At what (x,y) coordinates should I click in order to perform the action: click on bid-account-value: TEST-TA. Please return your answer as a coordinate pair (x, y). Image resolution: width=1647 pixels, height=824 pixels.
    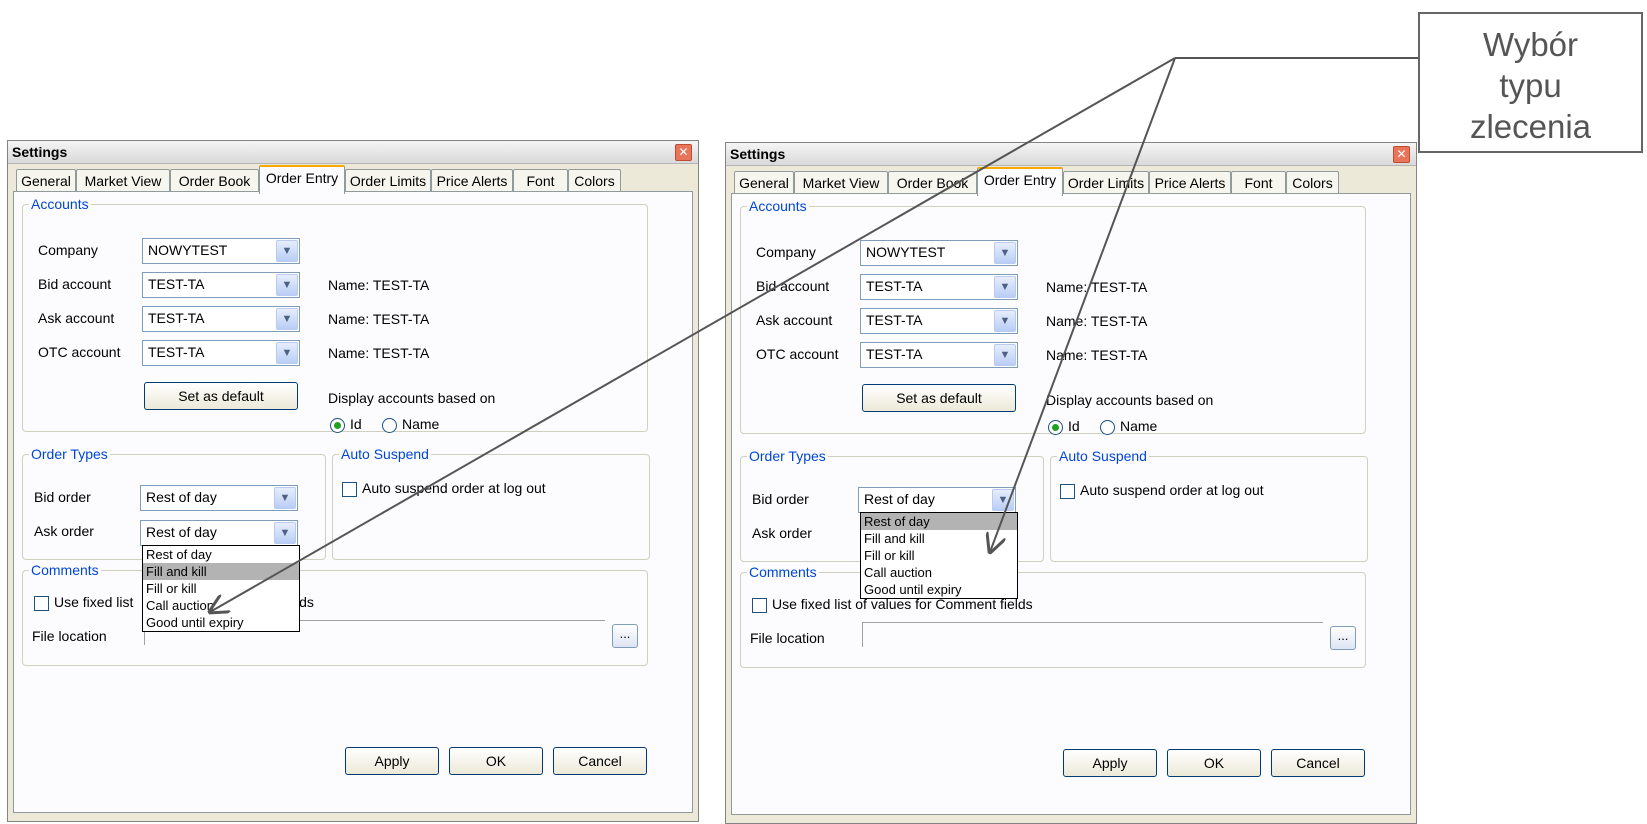
    Looking at the image, I should click on (176, 284).